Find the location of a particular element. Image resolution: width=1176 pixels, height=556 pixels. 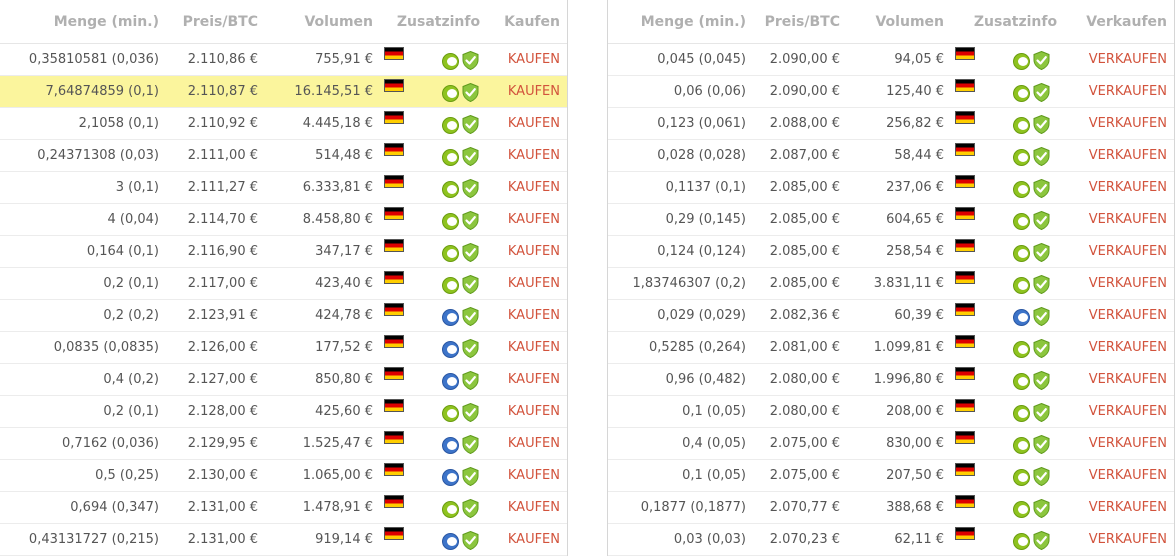

preis-cell: 2.131,00 € is located at coordinates (218, 539).